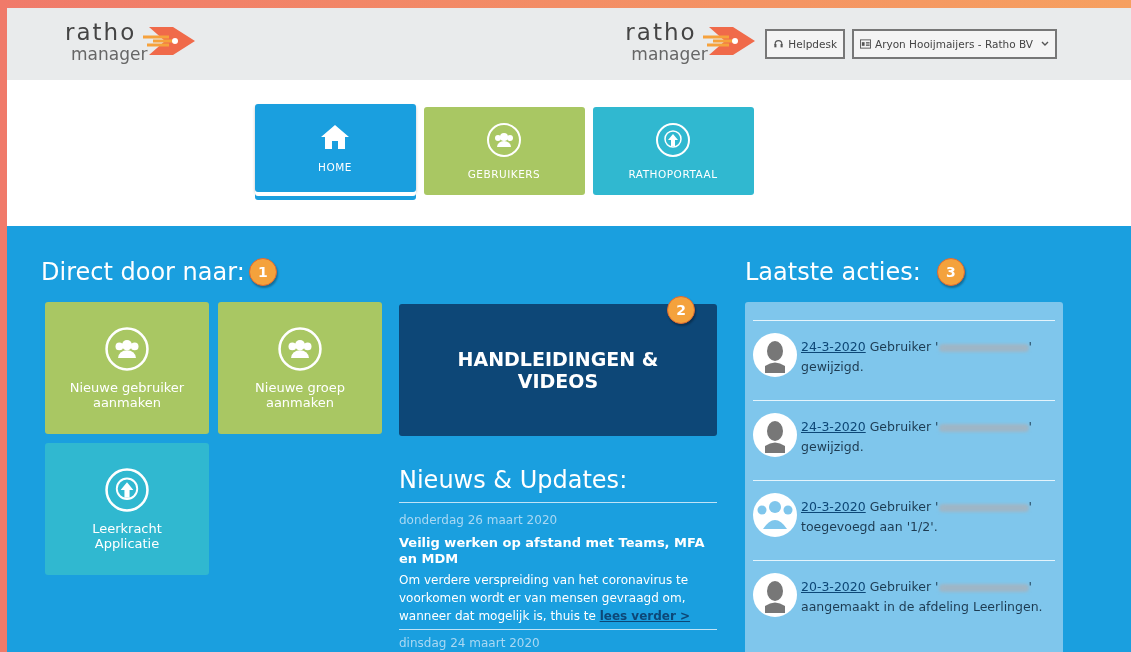 The image size is (1131, 652). I want to click on caret-icon, so click(1045, 44).